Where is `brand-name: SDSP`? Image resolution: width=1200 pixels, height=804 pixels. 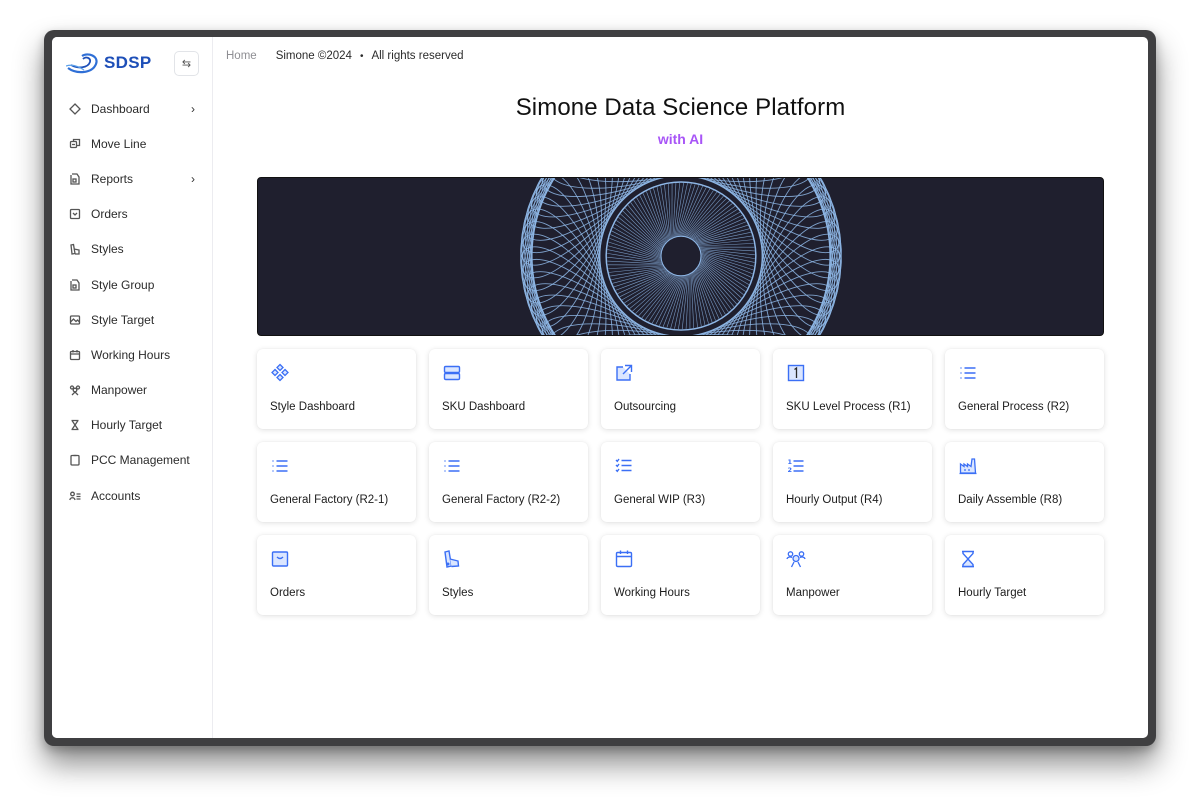 brand-name: SDSP is located at coordinates (128, 62).